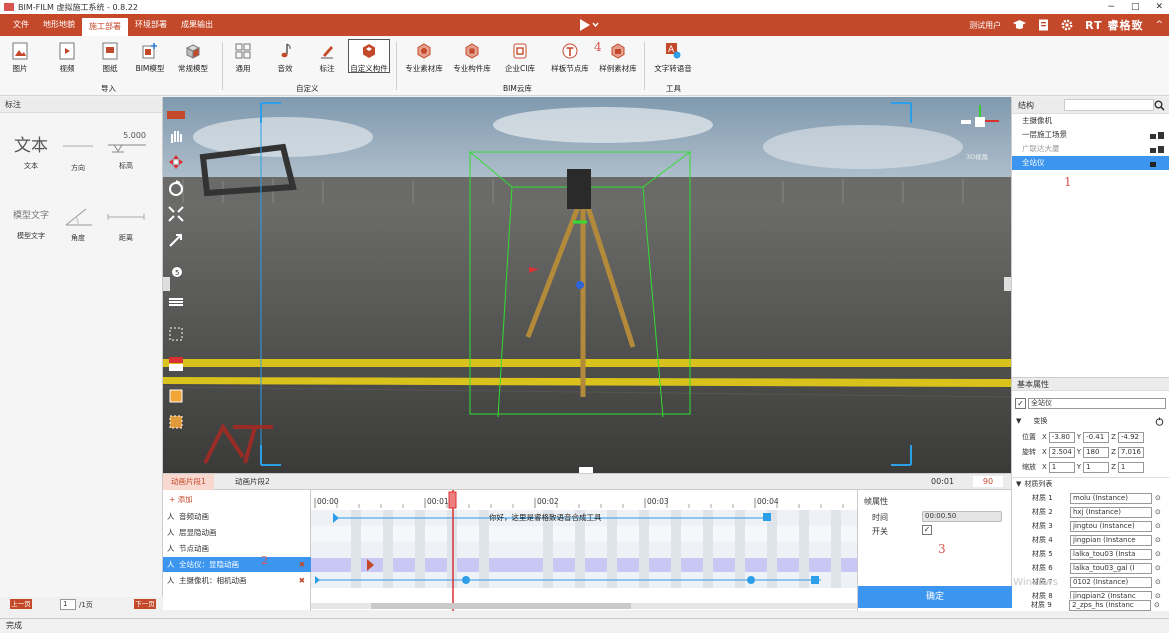 This screenshot has height=633, width=1169. I want to click on material-field: lalka_tou03_gal (I, so click(1111, 568).